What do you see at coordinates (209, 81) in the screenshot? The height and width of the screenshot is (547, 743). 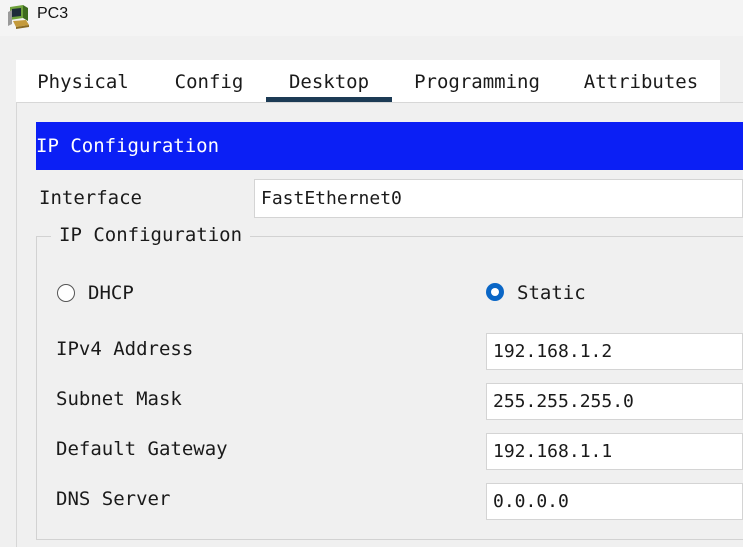 I see `tab-config: Config` at bounding box center [209, 81].